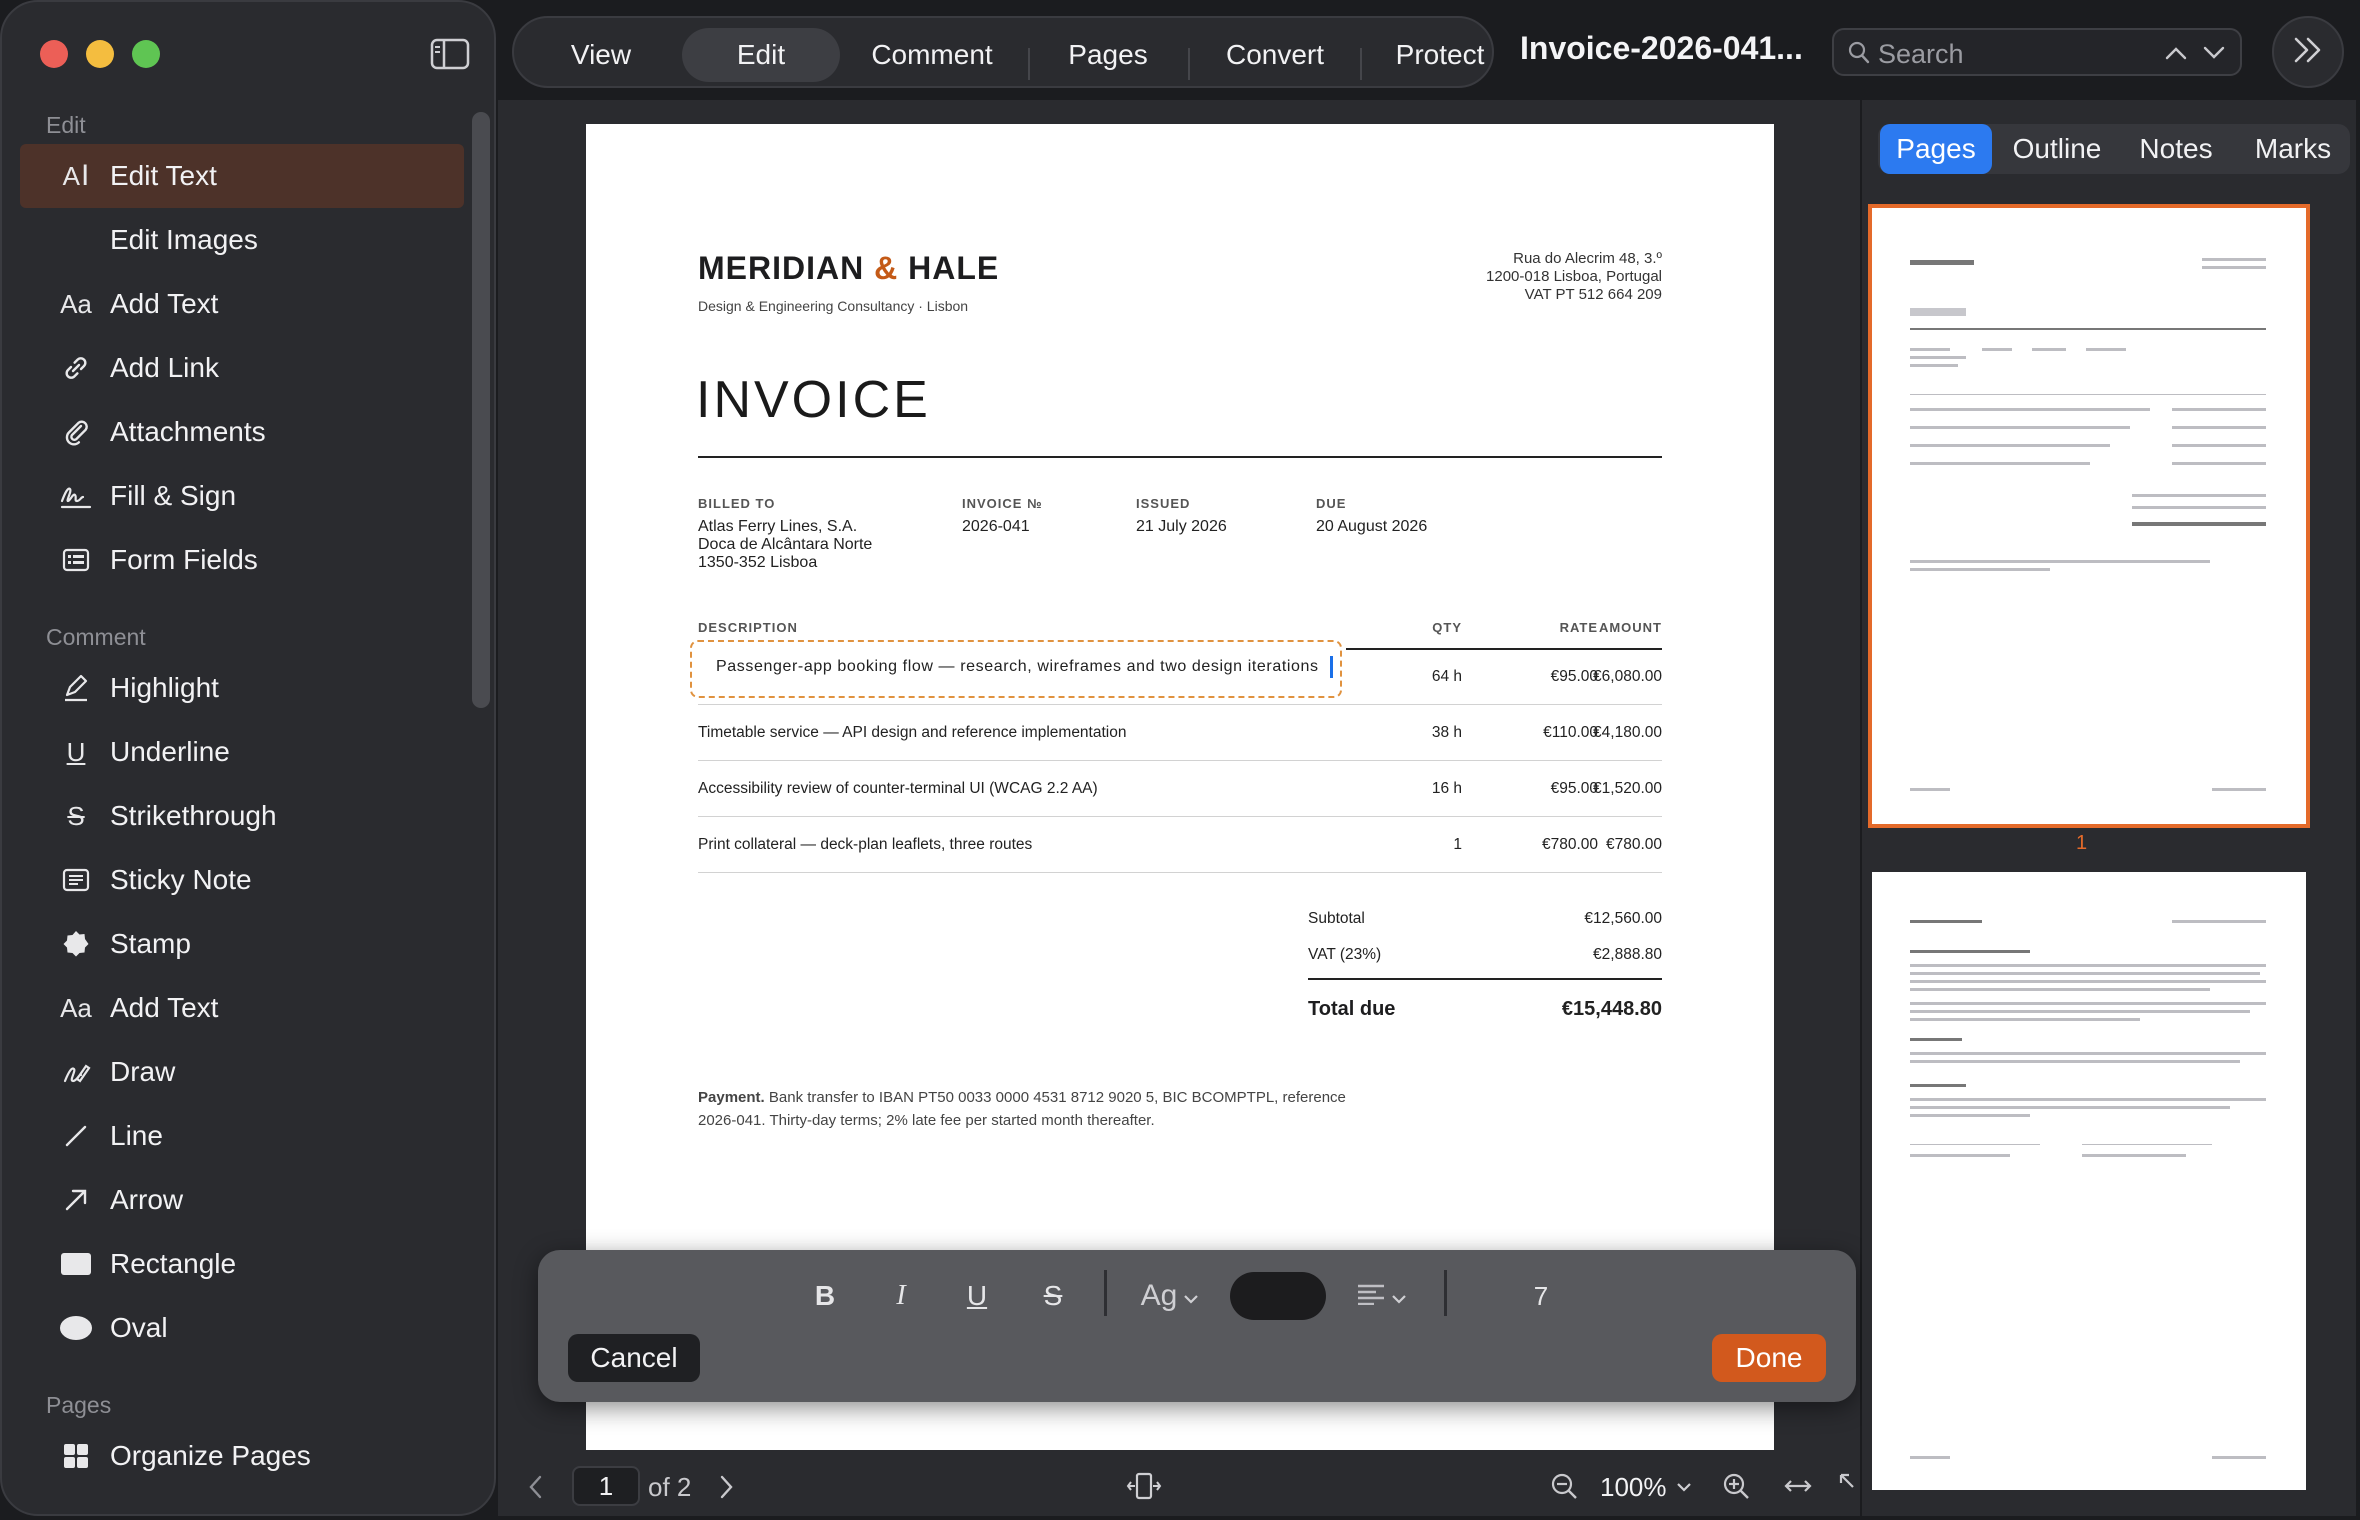 The height and width of the screenshot is (1520, 2360). Describe the element at coordinates (242, 240) in the screenshot. I see `sidebar-item-edit-images: Edit Images` at that location.